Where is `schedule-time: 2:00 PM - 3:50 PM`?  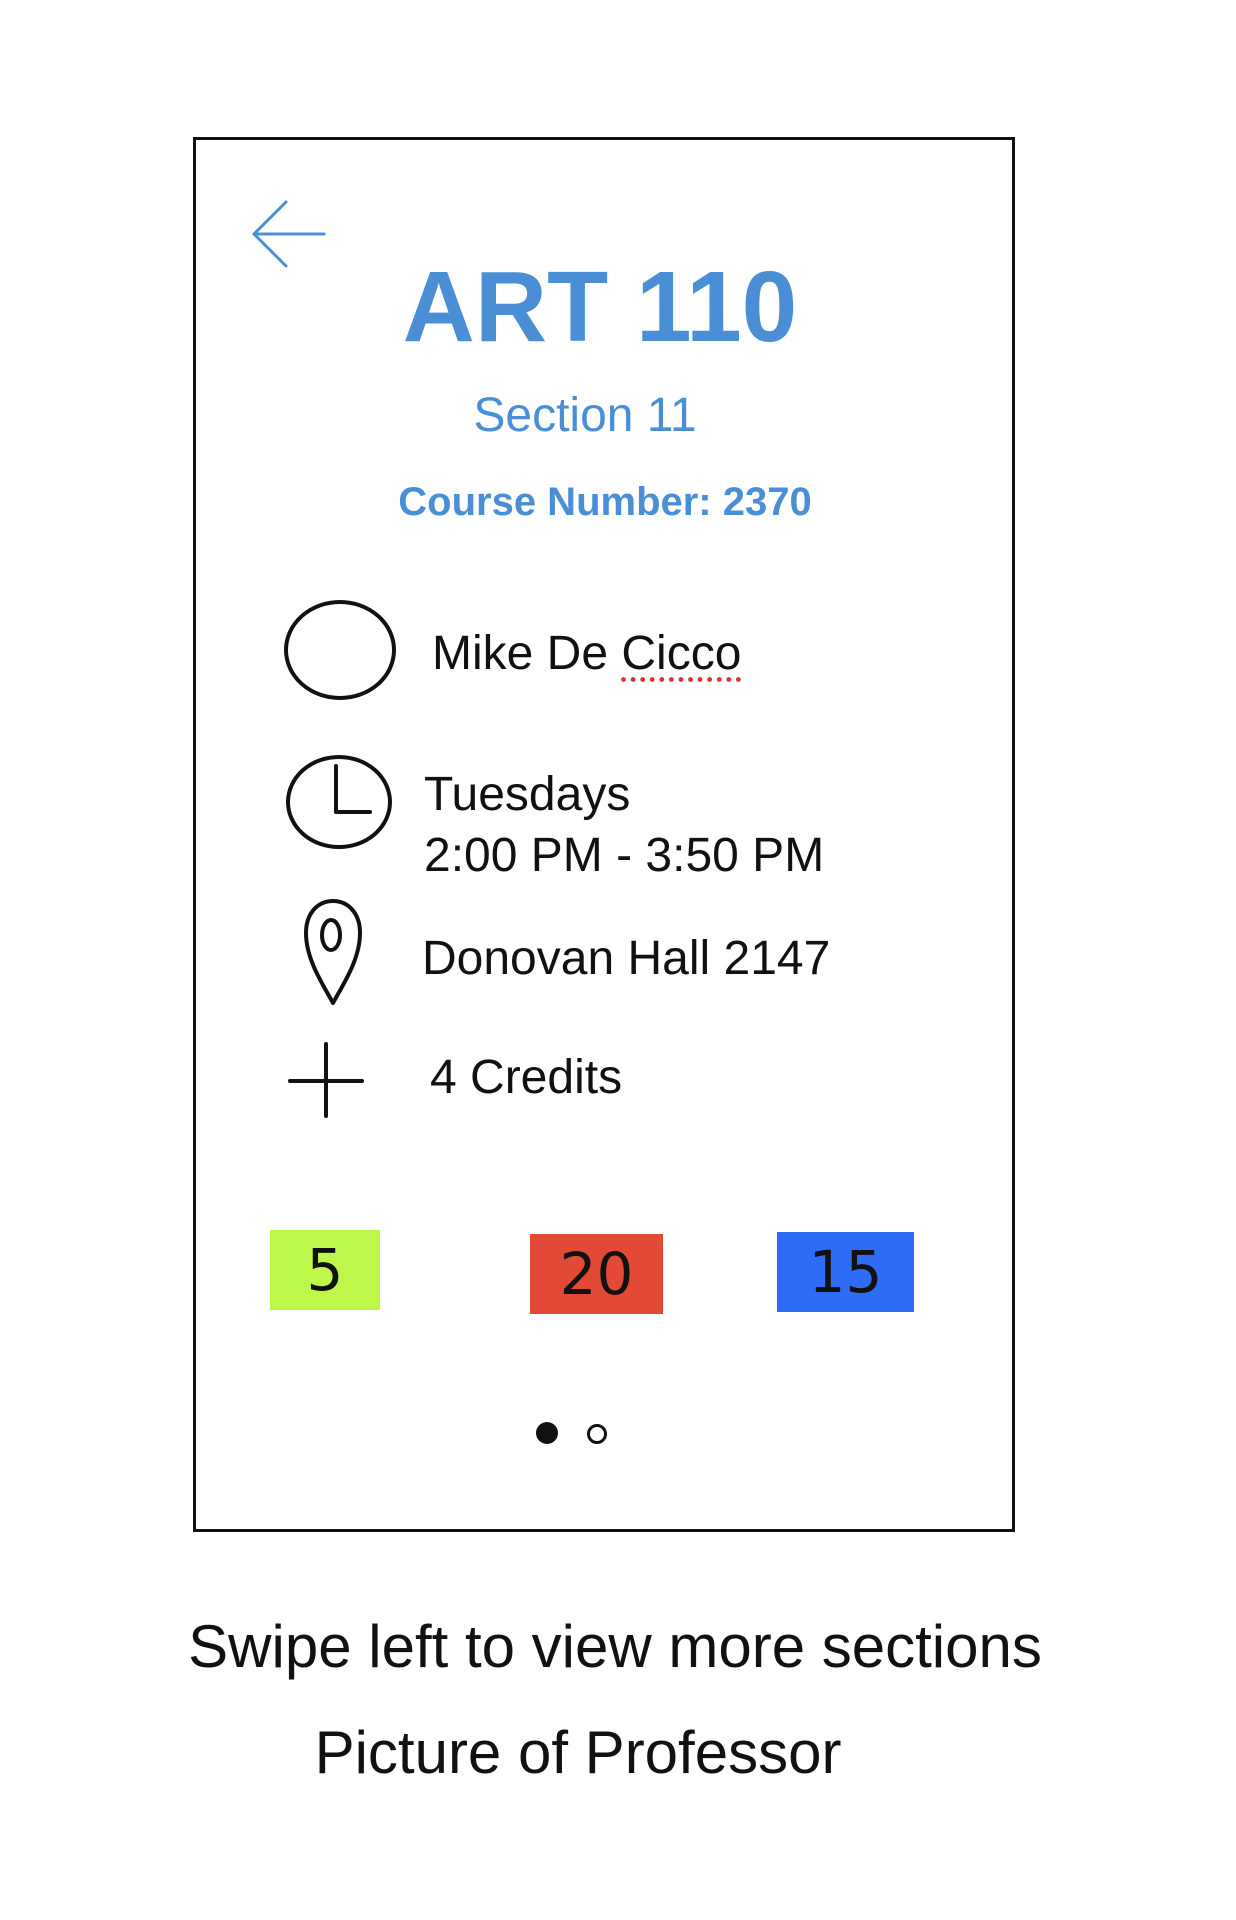
schedule-time: 2:00 PM - 3:50 PM is located at coordinates (624, 855).